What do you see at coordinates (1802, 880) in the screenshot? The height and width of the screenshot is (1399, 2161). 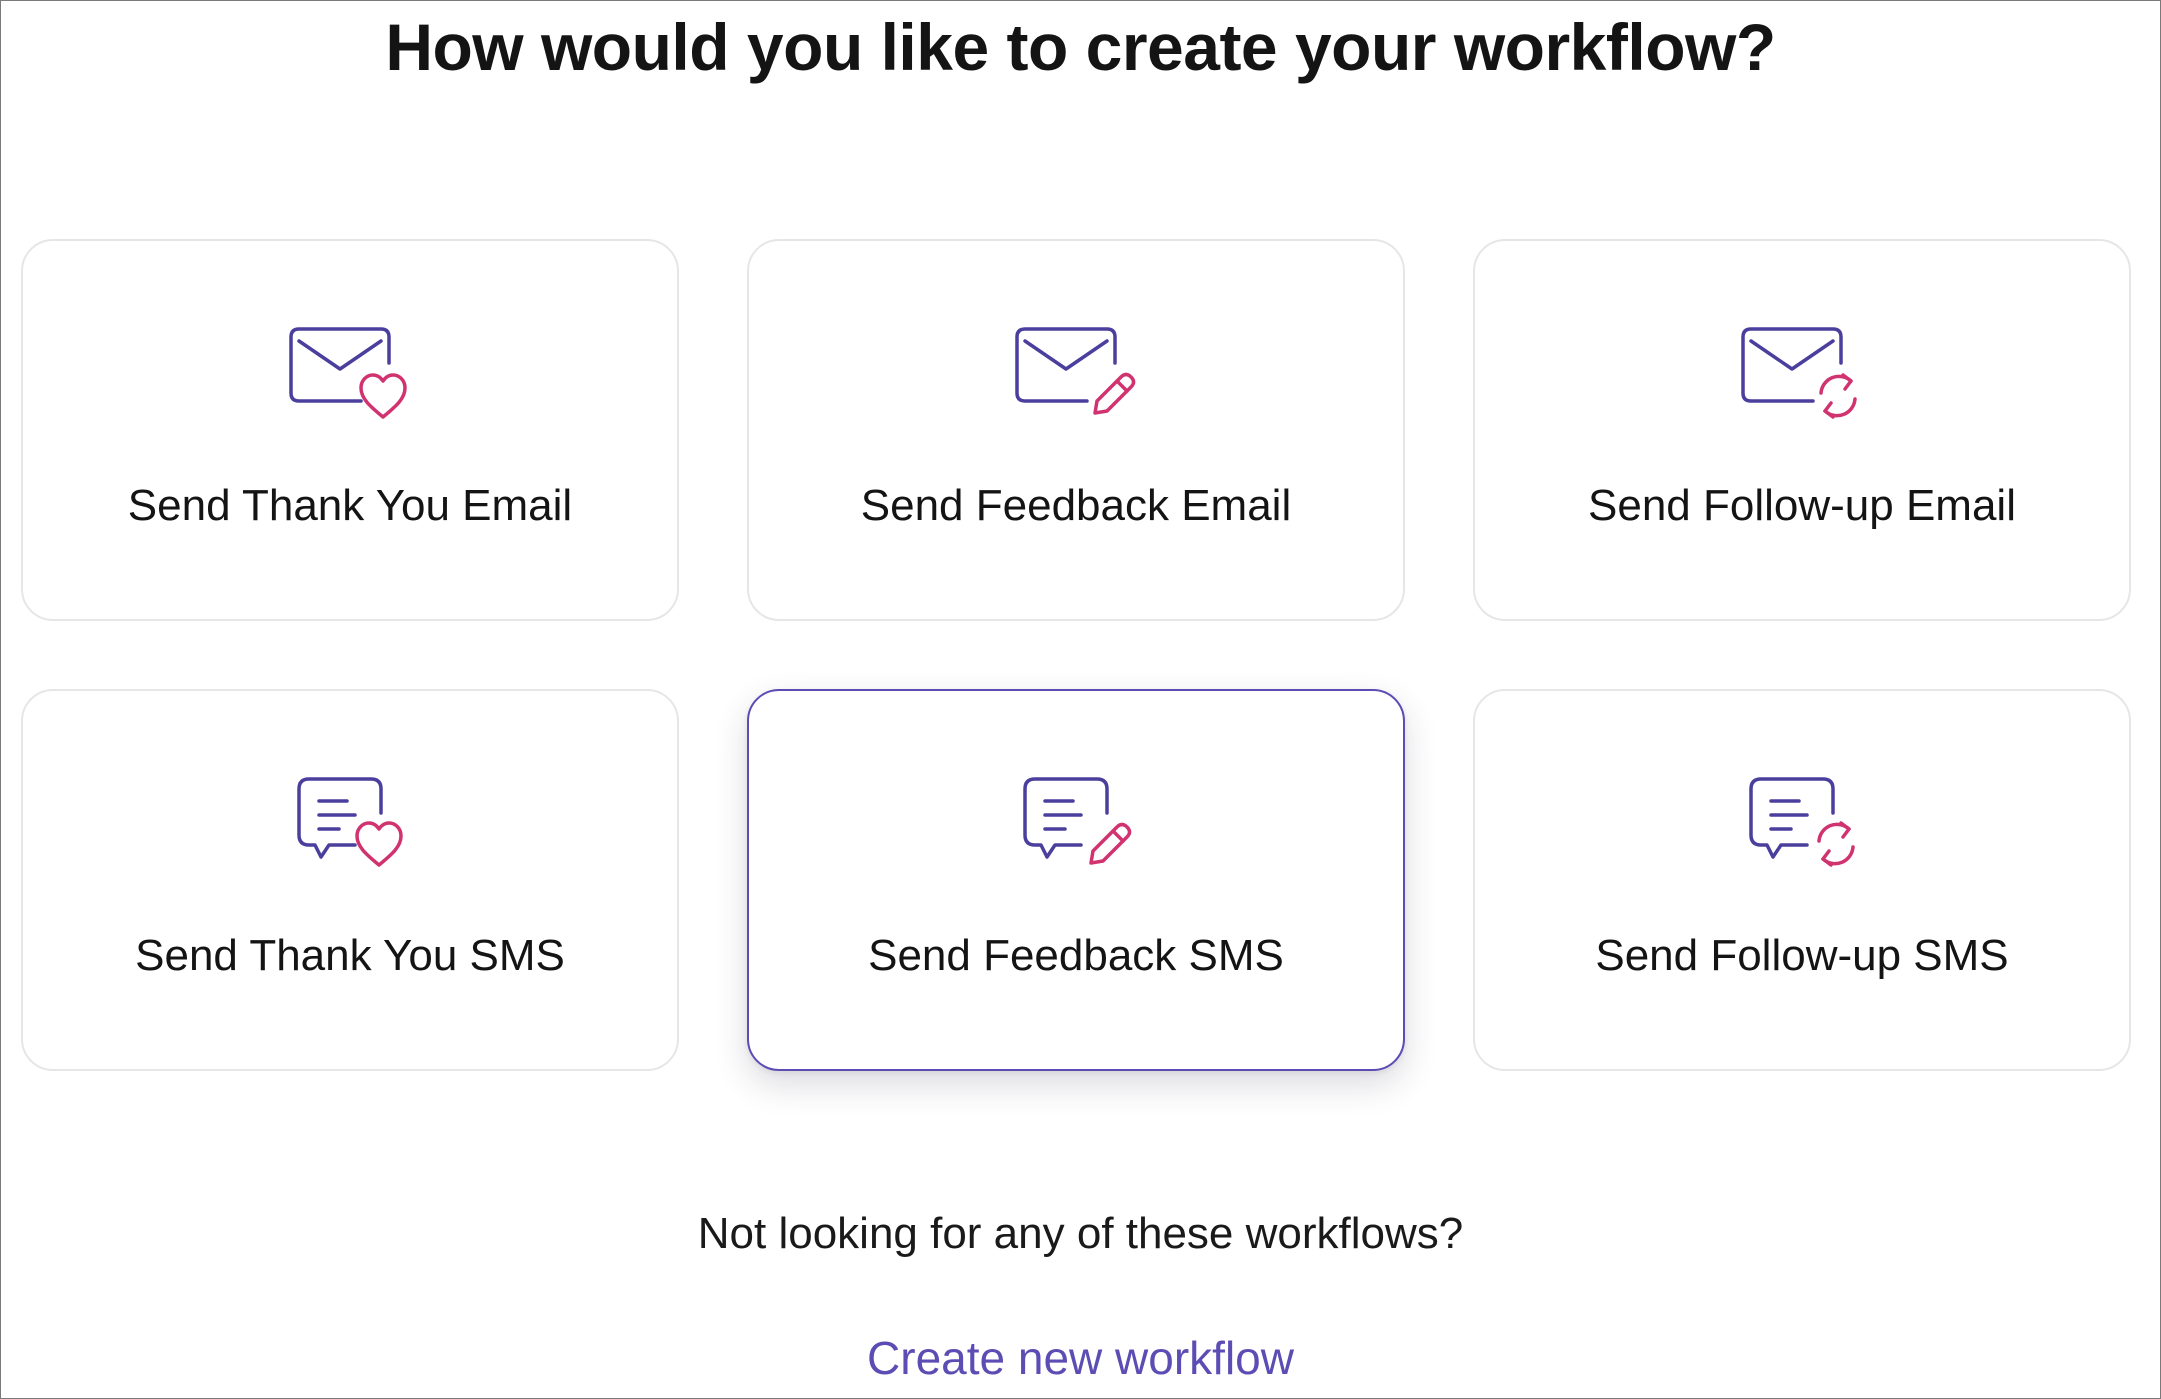 I see `card-send-follow-up-sms: Send Follow-up SMS` at bounding box center [1802, 880].